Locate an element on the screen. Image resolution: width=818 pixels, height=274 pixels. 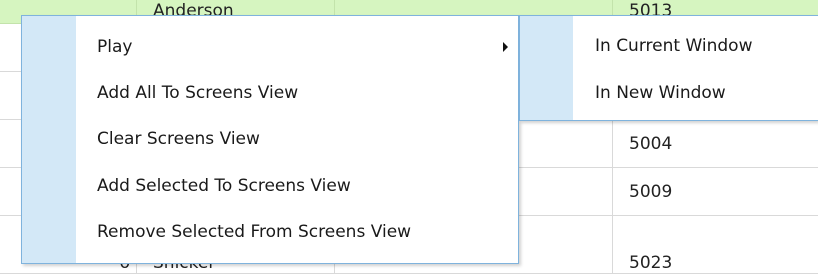
menu-item-label: Clear Screens View is located at coordinates (178, 139).